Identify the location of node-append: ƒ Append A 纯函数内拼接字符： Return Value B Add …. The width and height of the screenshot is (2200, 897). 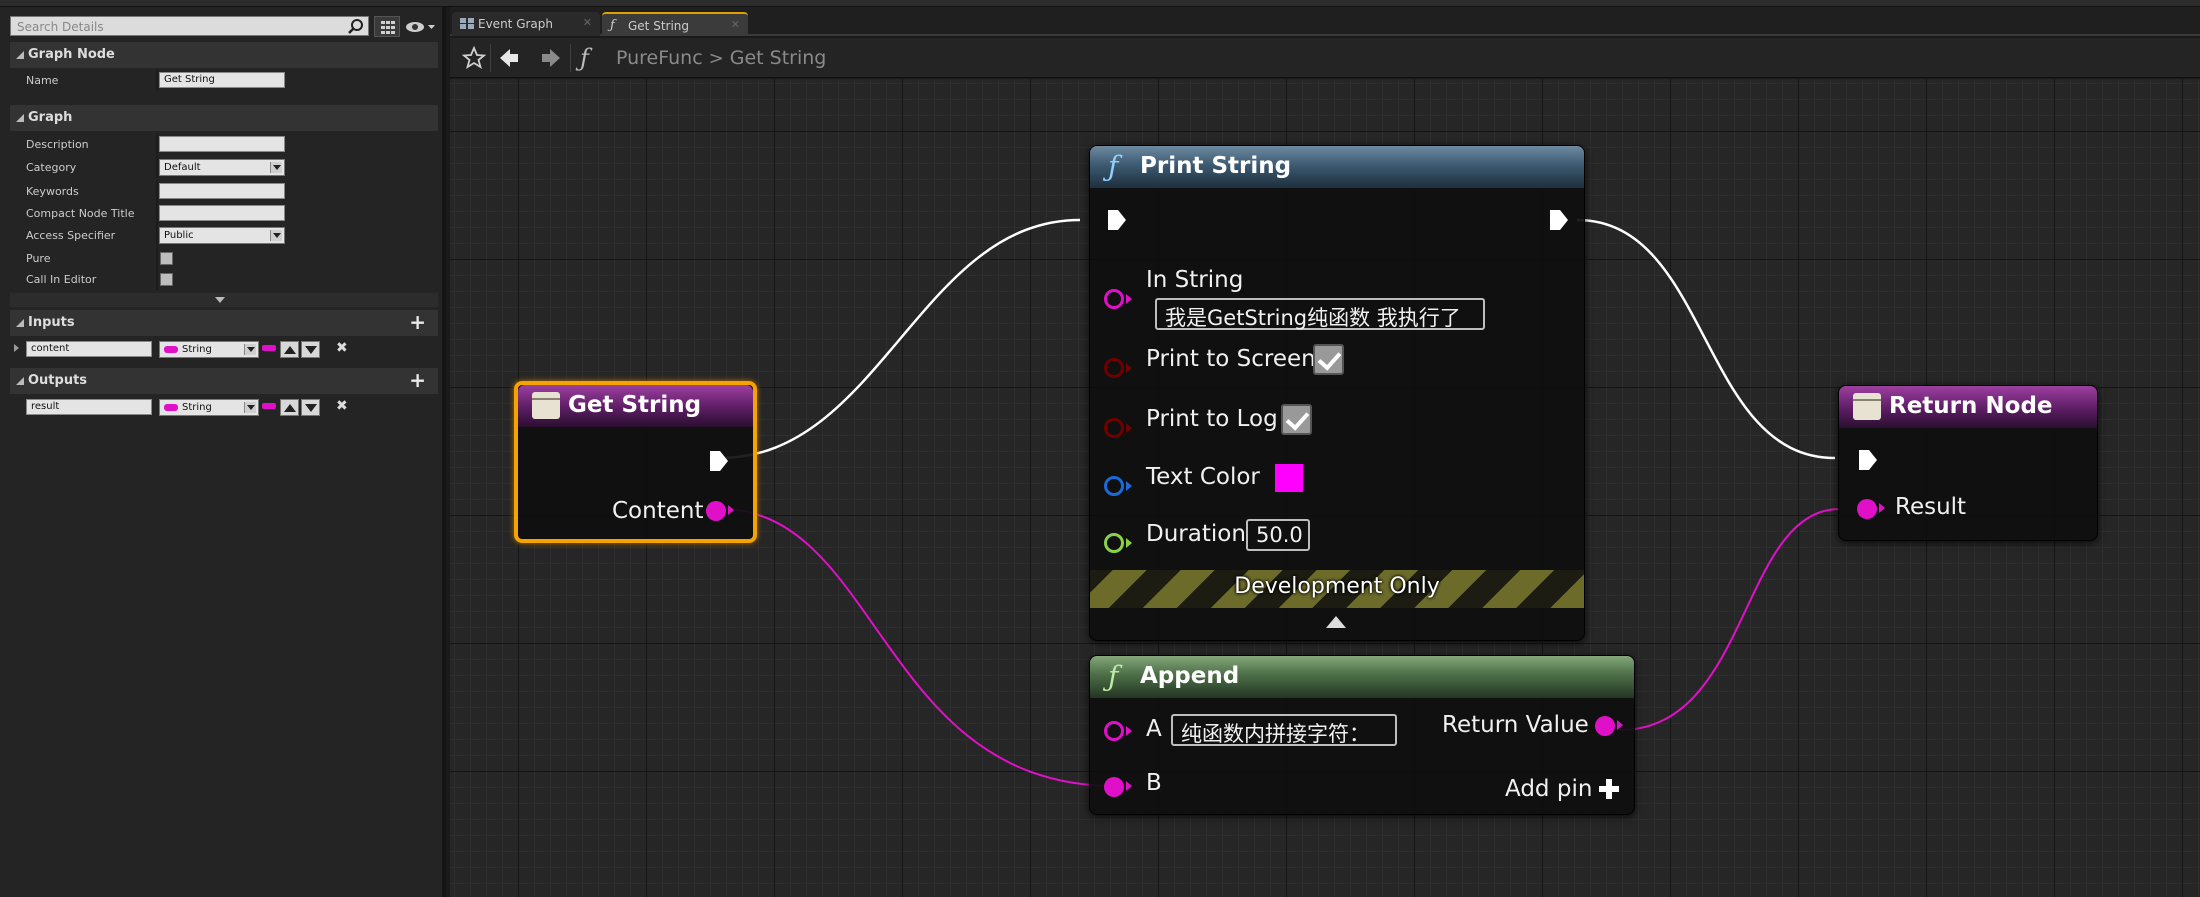
(1362, 735).